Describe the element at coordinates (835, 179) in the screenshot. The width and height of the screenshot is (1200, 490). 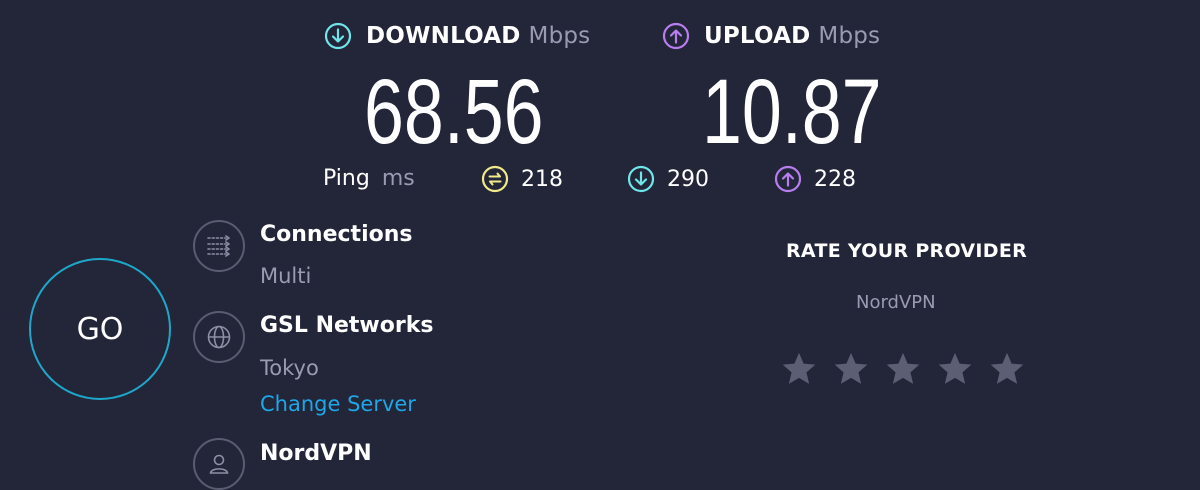
I see `ping-upload-value: 228` at that location.